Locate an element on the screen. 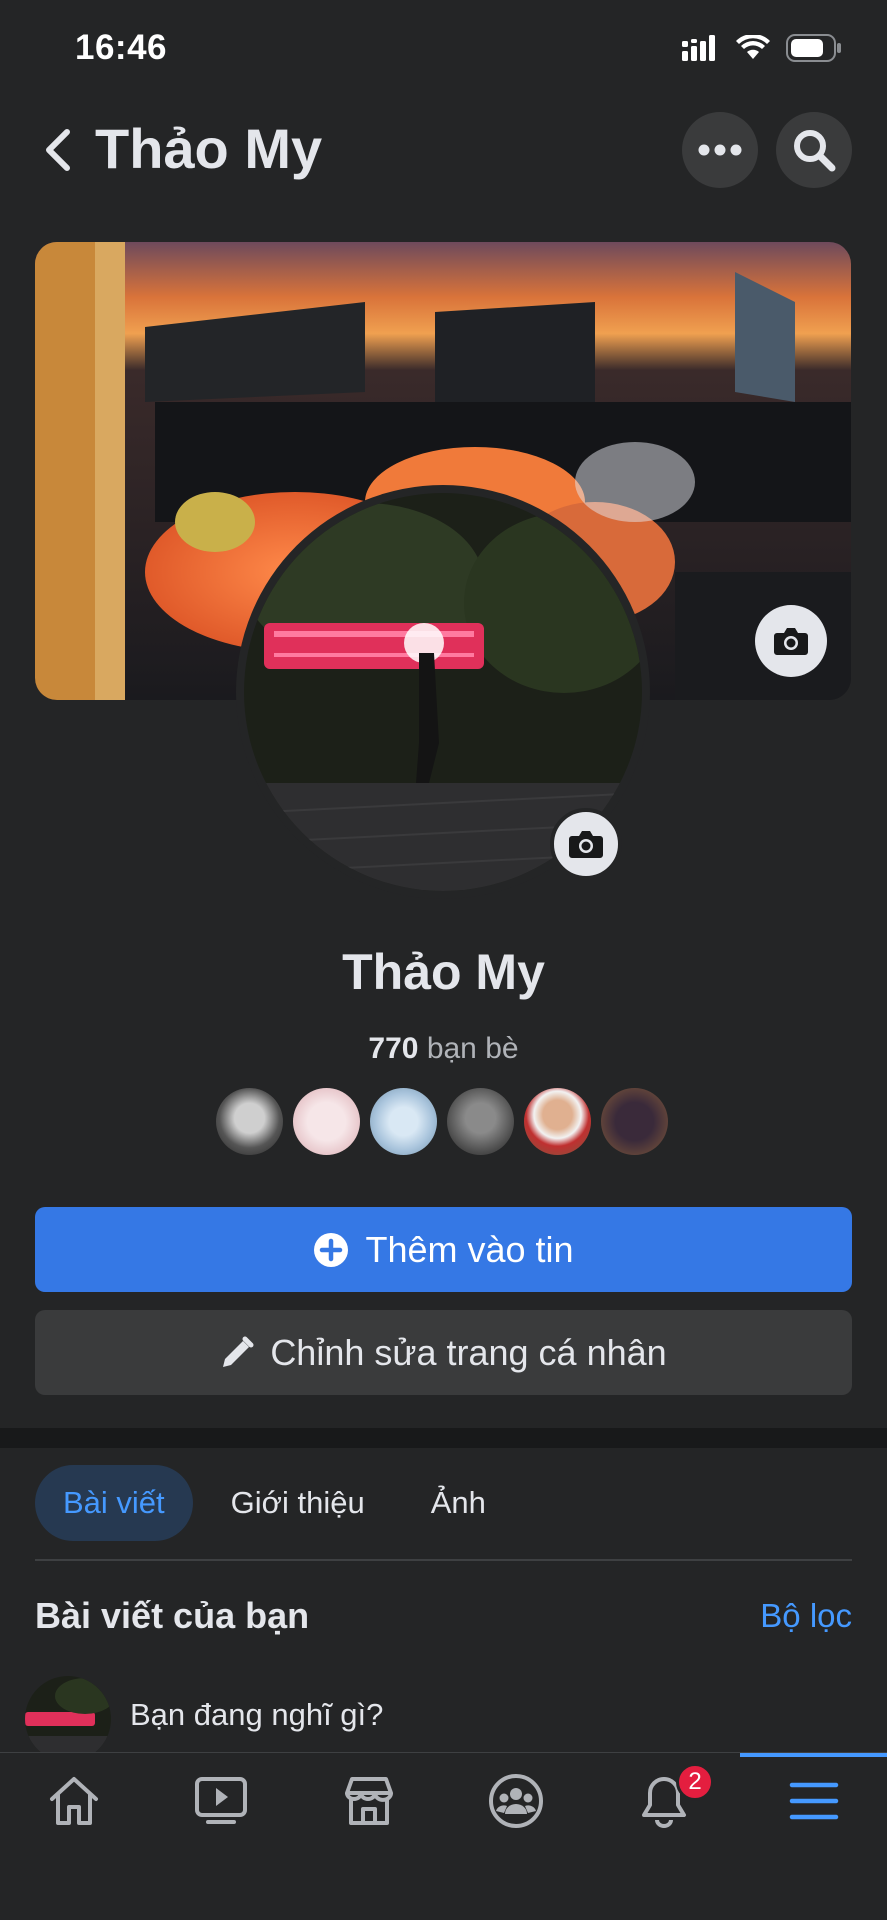  filter-link: Bộ lọc is located at coordinates (806, 1616).